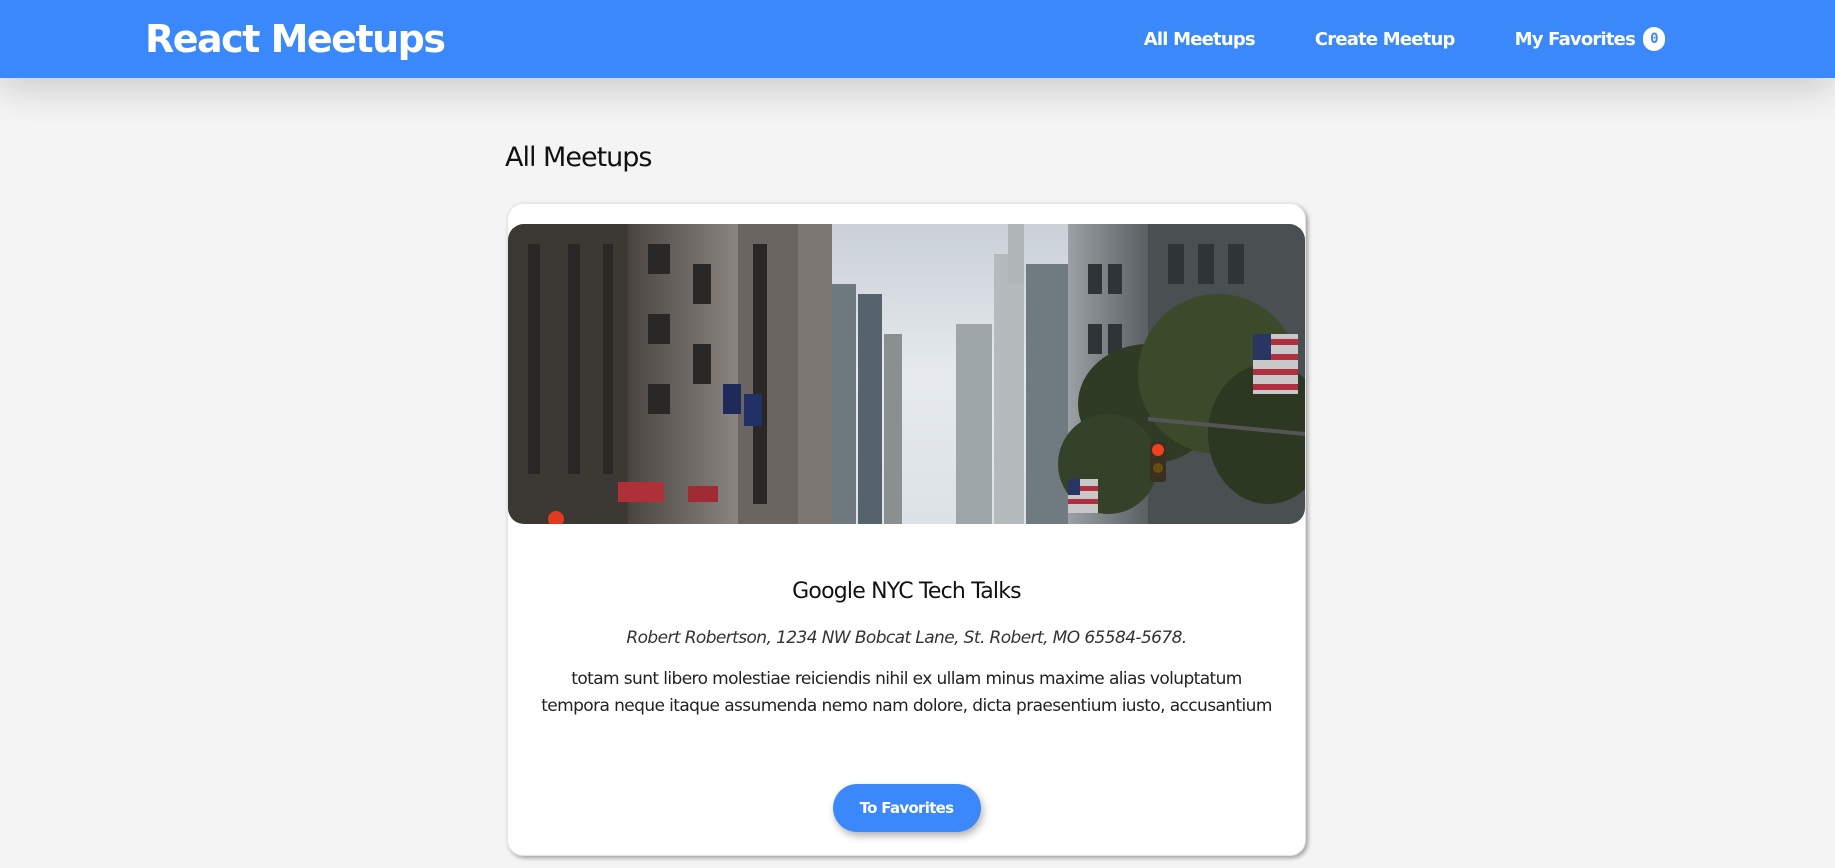 The width and height of the screenshot is (1835, 868). What do you see at coordinates (1575, 39) in the screenshot?
I see `nav-link-my-favorites-label: My Favorites` at bounding box center [1575, 39].